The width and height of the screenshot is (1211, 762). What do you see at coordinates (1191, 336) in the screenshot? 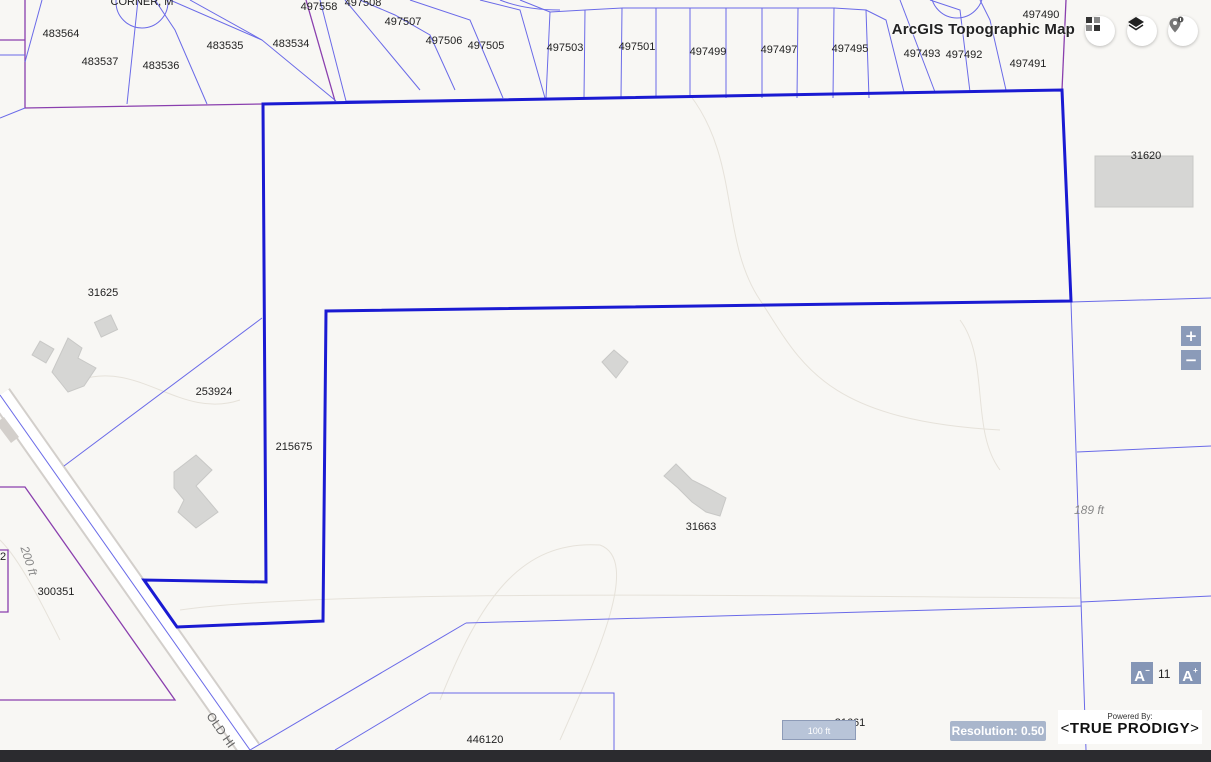
I see `zoom-in-button: +` at bounding box center [1191, 336].